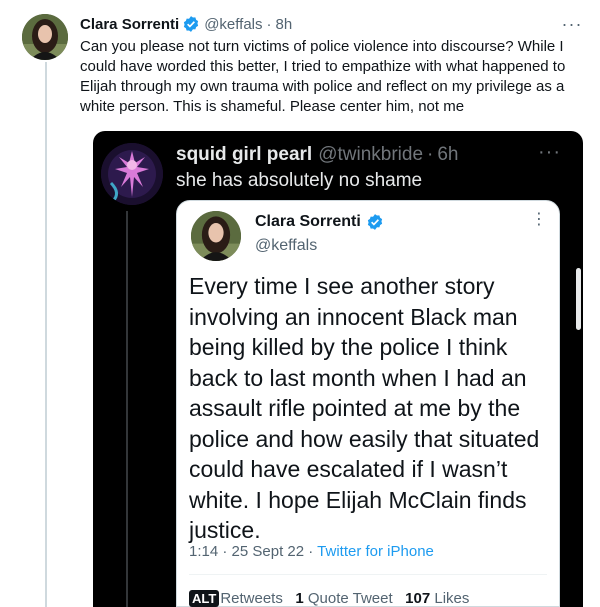  What do you see at coordinates (539, 219) in the screenshot?
I see `inner-more-icon: ⋮` at bounding box center [539, 219].